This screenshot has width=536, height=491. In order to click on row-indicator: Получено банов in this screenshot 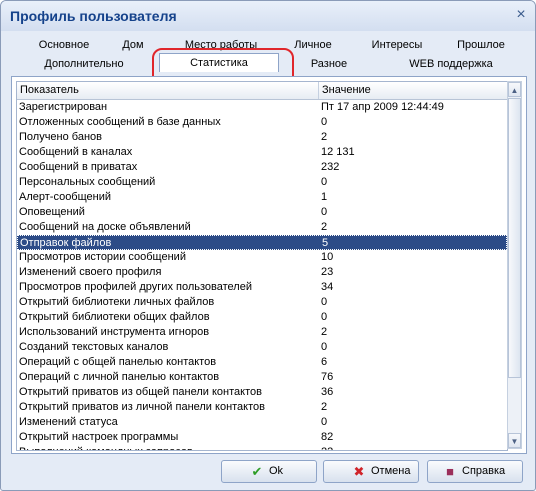, I will do `click(60, 137)`.